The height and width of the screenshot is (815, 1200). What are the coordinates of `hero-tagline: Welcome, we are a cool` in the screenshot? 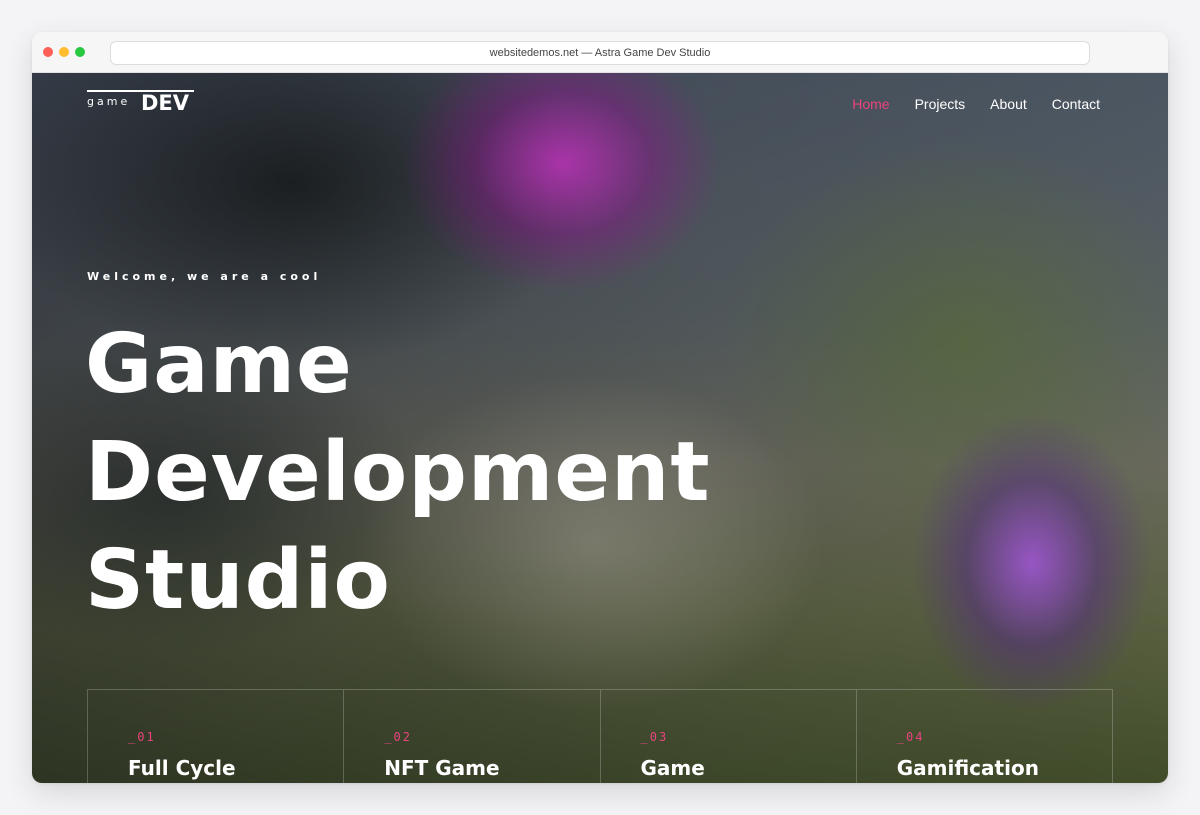 It's located at (204, 276).